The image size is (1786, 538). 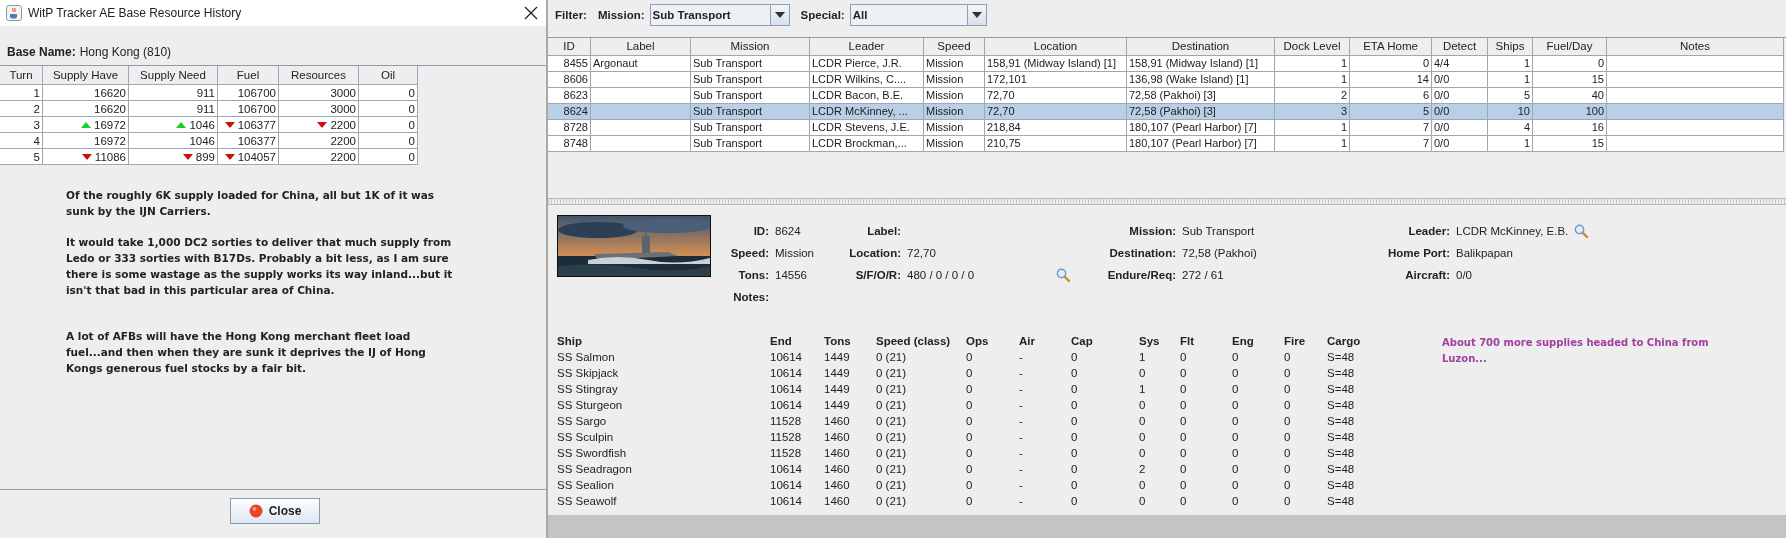 I want to click on column-header: Fire, so click(x=1295, y=341).